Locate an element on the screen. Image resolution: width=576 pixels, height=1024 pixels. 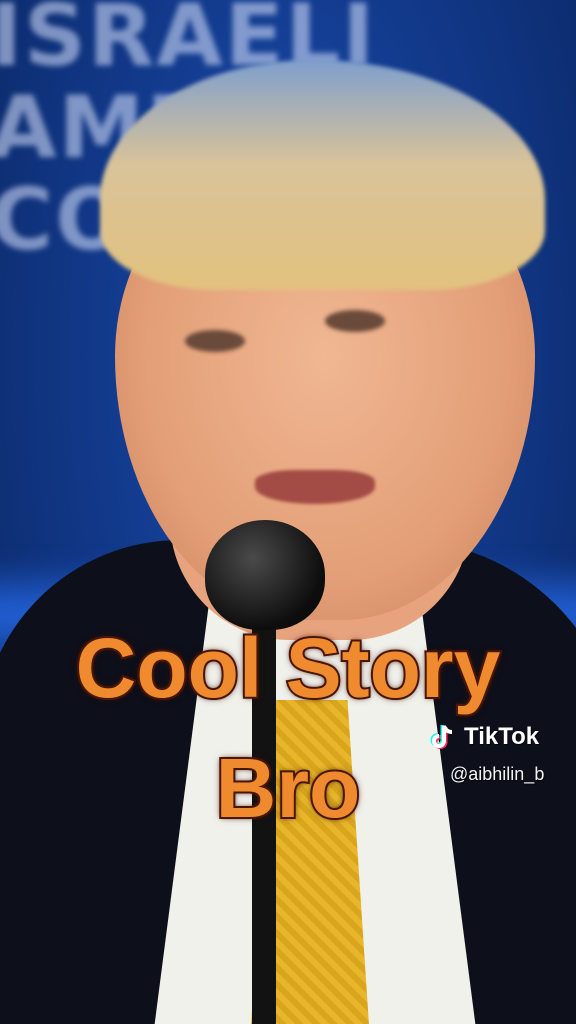
caption-line-2: Bro is located at coordinates (288, 788).